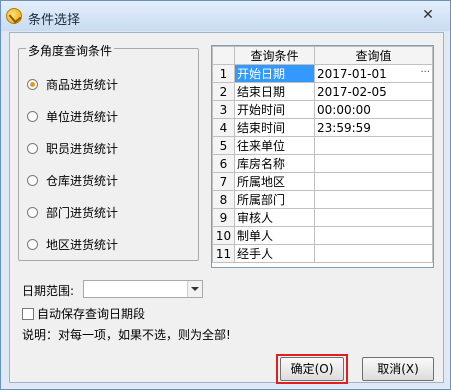 The image size is (451, 390). Describe the element at coordinates (274, 73) in the screenshot. I see `condition-cell: 开始日期` at that location.